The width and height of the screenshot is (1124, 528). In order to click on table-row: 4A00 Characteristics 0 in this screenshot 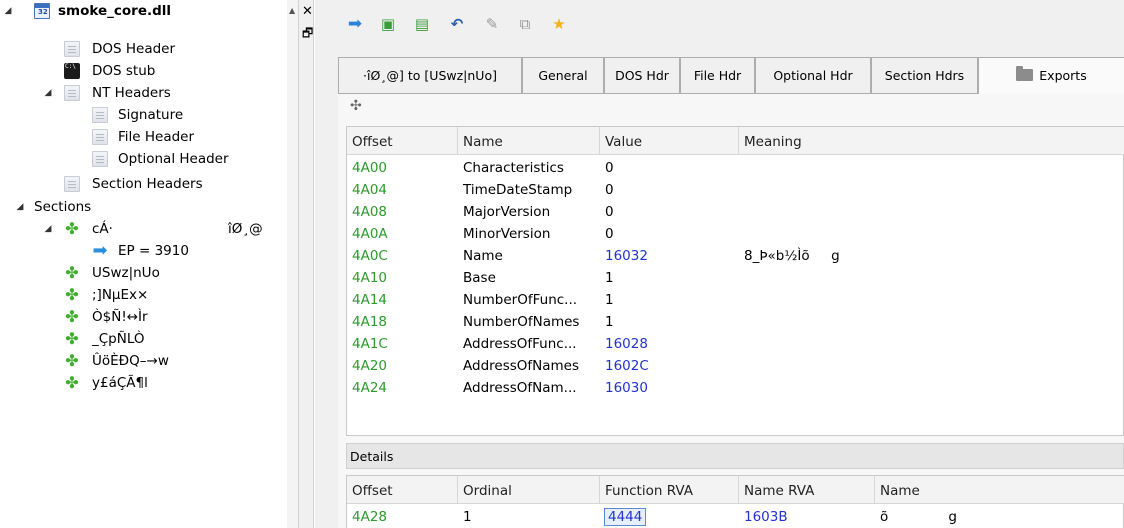, I will do `click(735, 168)`.